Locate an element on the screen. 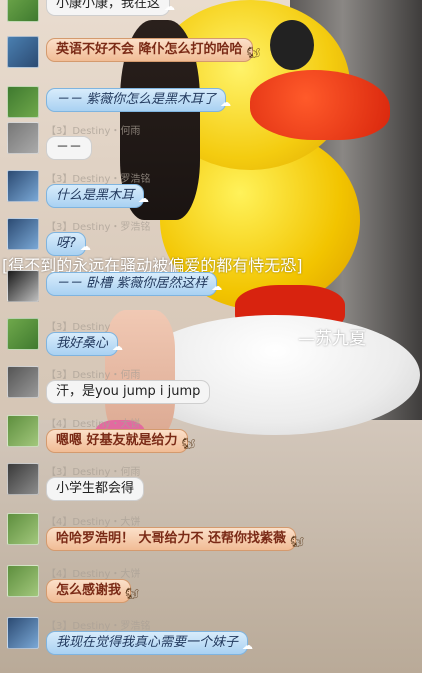 This screenshot has height=673, width=422. message-bubble: 嗯嗯 好基友就是给力 is located at coordinates (117, 441).